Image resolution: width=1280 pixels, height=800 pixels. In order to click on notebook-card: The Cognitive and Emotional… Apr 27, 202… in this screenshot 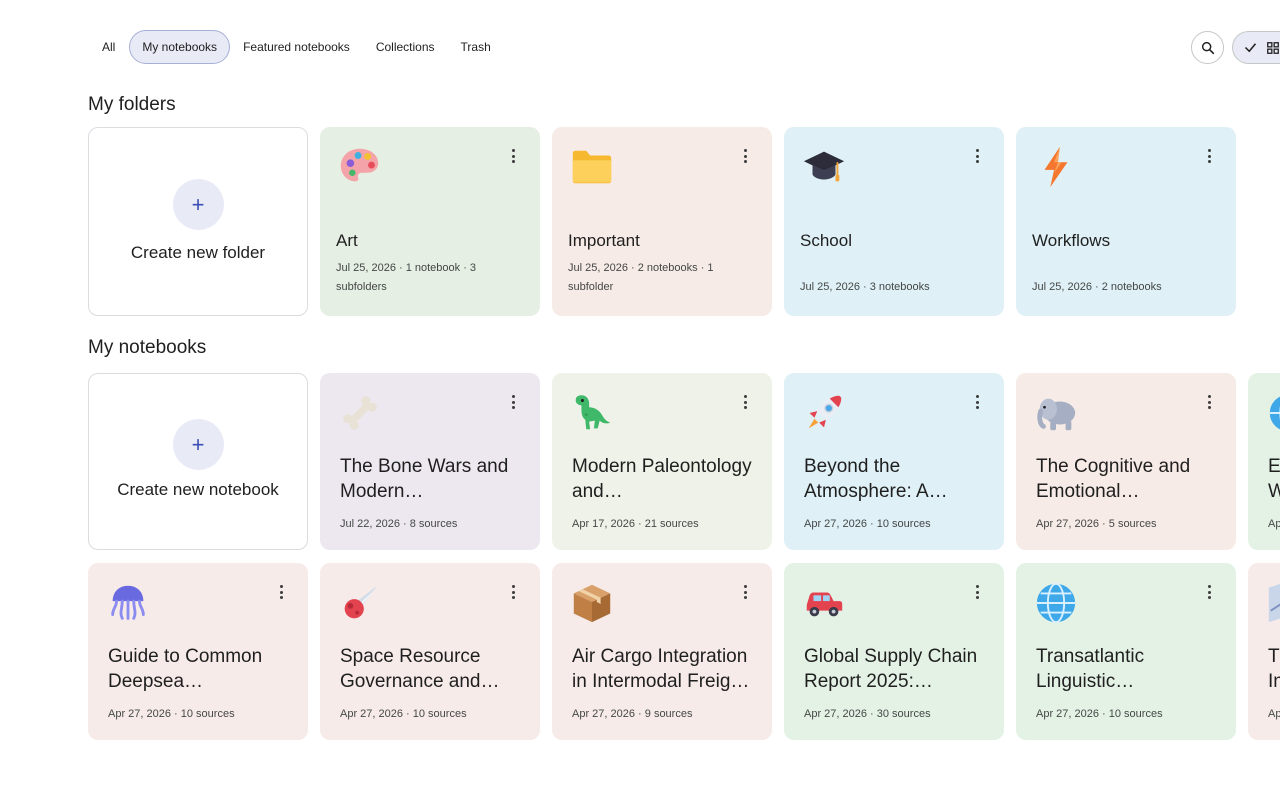, I will do `click(1126, 461)`.